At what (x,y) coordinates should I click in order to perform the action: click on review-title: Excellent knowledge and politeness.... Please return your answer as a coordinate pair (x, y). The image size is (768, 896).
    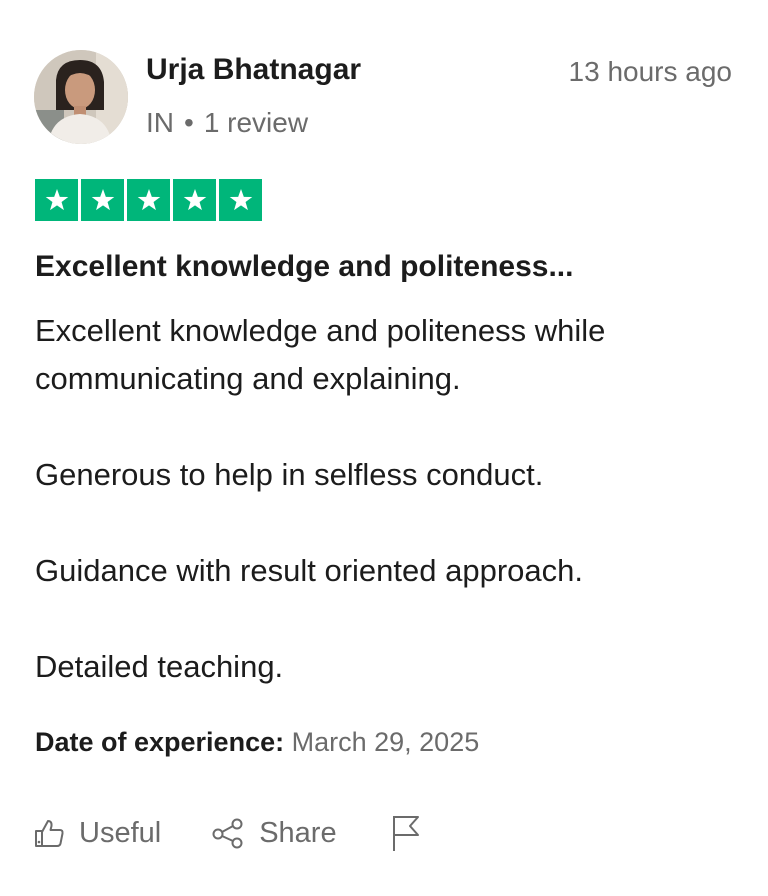
    Looking at the image, I should click on (304, 267).